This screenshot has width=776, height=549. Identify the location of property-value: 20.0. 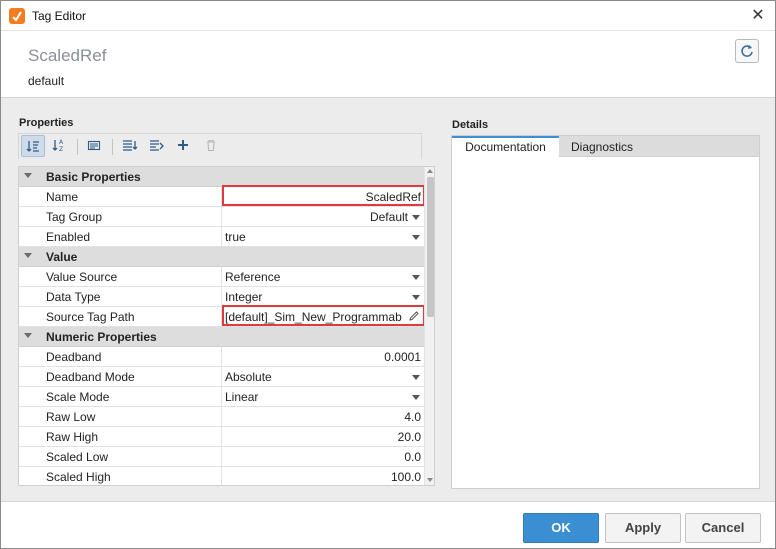
(326, 437).